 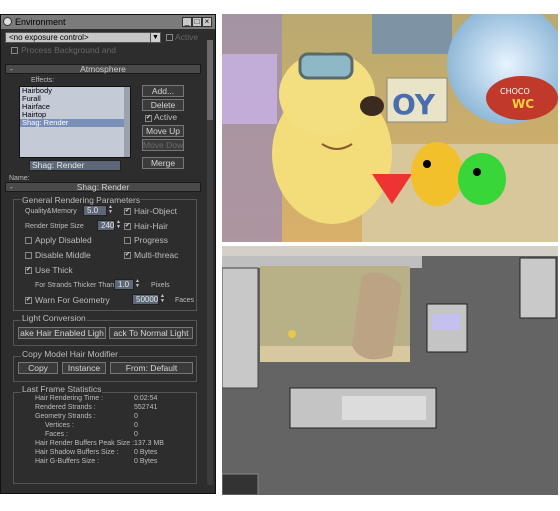 What do you see at coordinates (28, 300) in the screenshot?
I see `warn-geometry-checkbox: ✔` at bounding box center [28, 300].